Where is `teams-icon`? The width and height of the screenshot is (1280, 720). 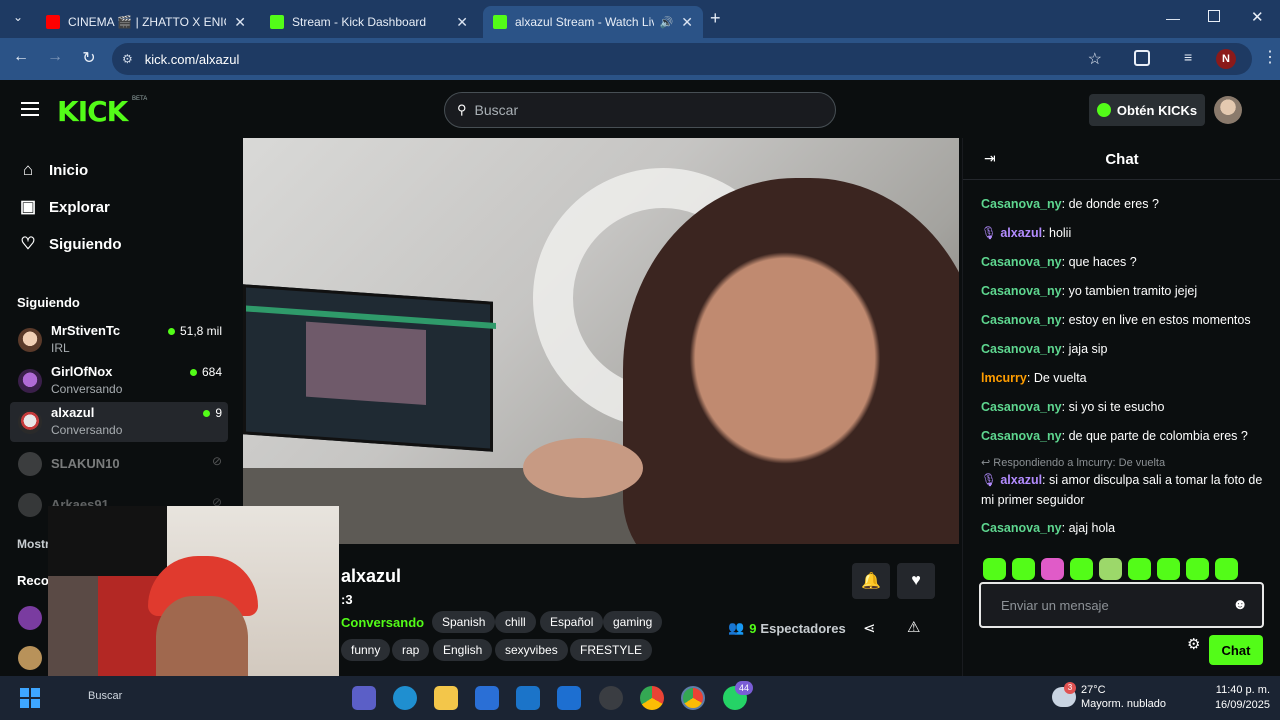 teams-icon is located at coordinates (364, 698).